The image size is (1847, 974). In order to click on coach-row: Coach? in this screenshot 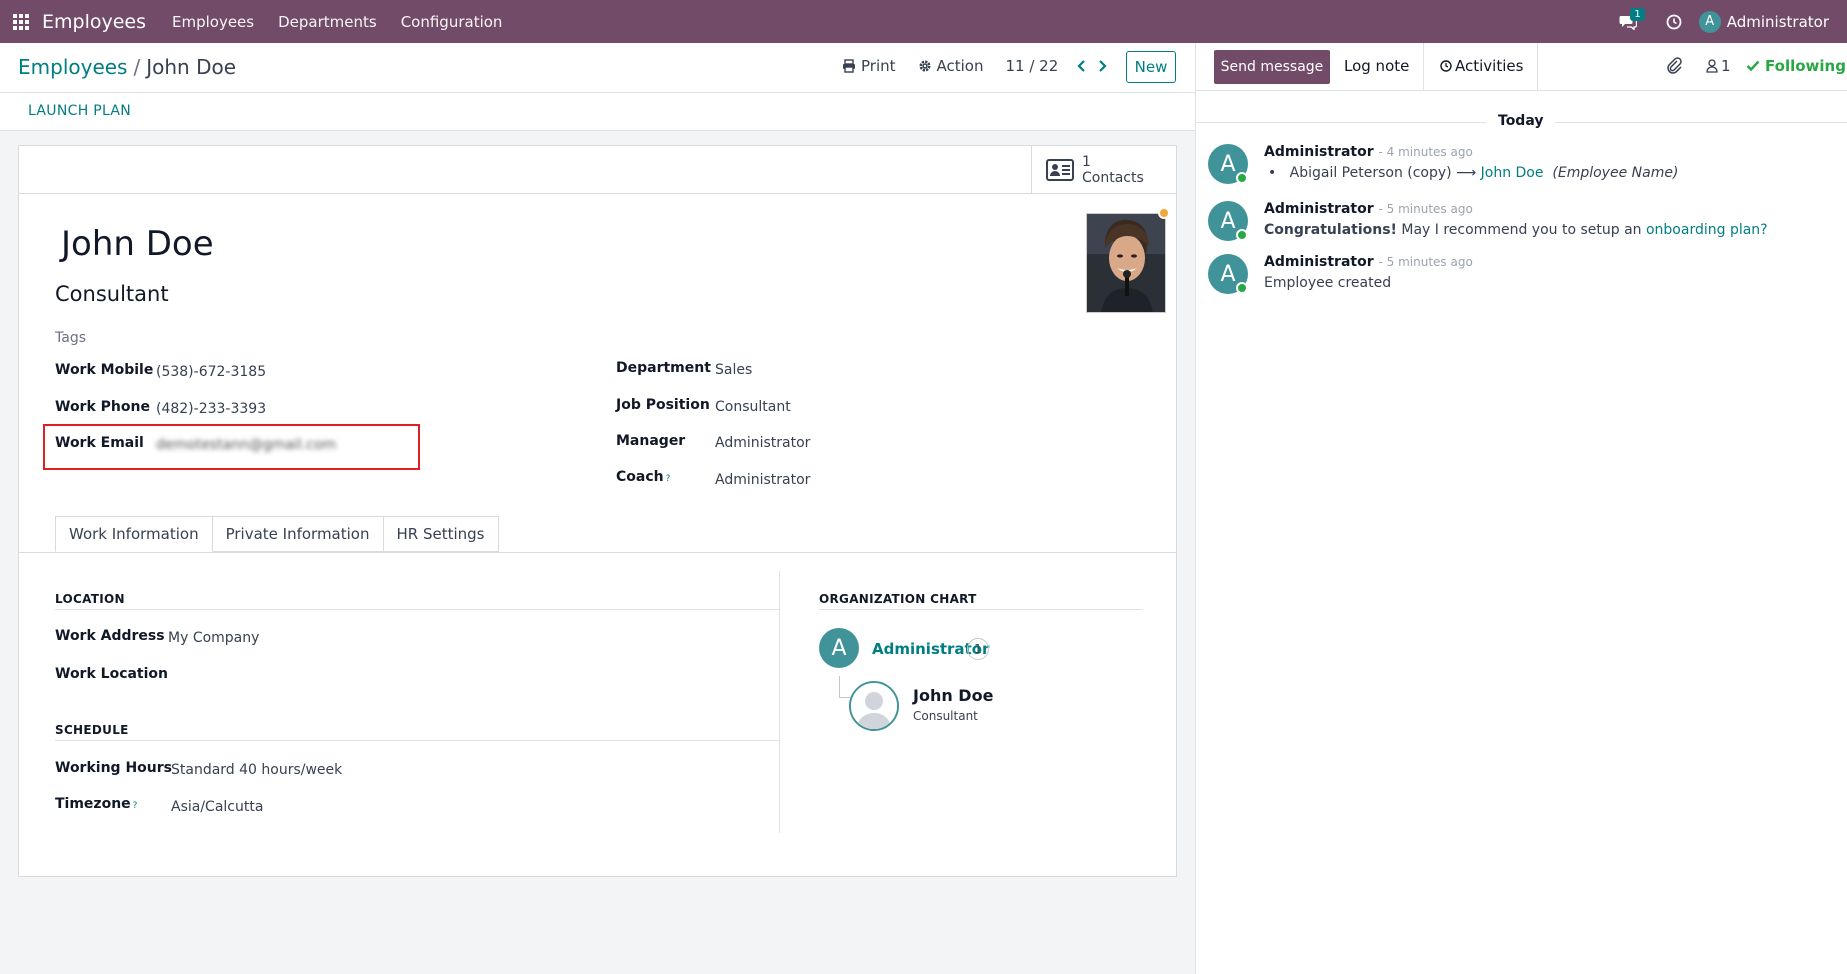, I will do `click(643, 477)`.